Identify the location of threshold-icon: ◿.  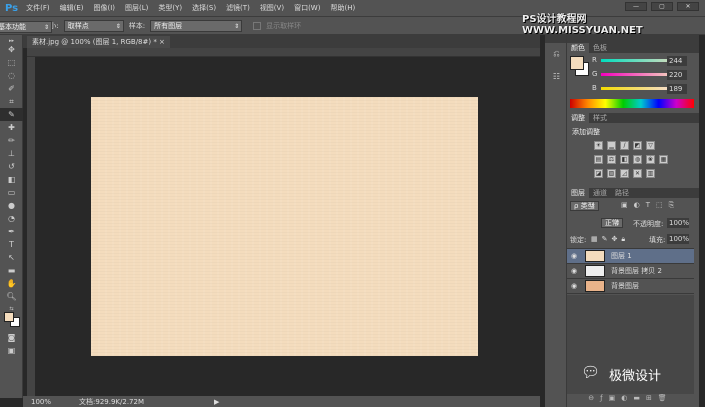
(624, 173).